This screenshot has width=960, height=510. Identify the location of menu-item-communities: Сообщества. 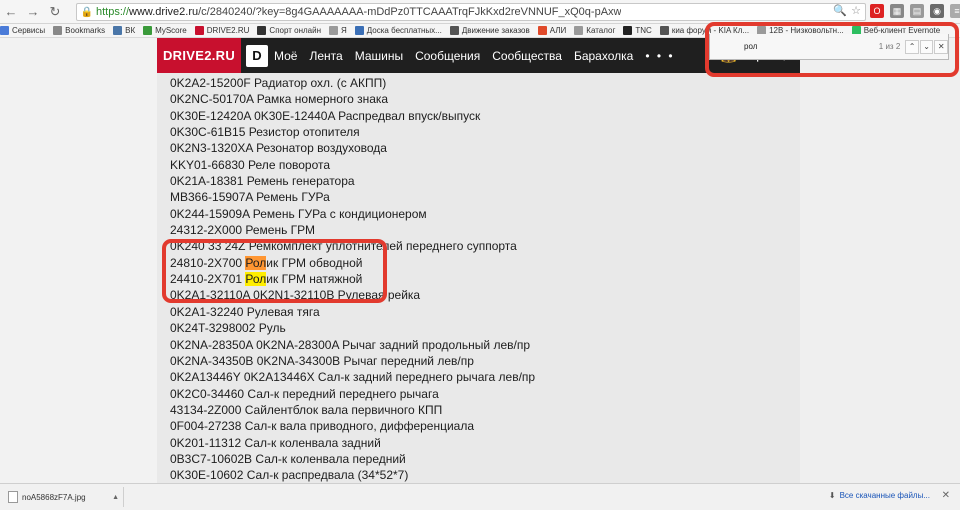
(527, 56).